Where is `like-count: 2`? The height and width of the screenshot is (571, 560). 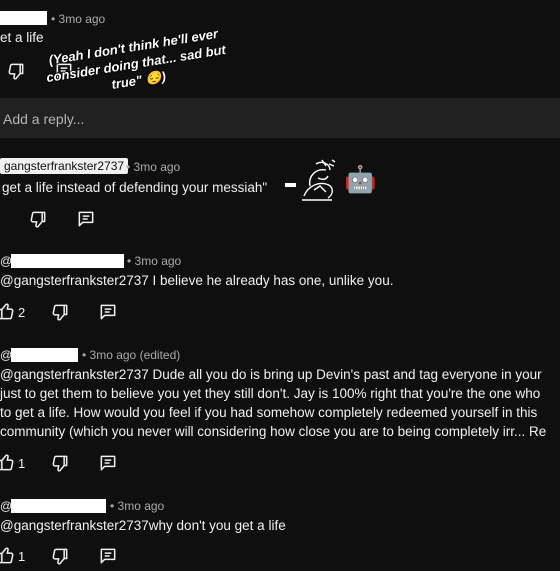 like-count: 2 is located at coordinates (22, 312).